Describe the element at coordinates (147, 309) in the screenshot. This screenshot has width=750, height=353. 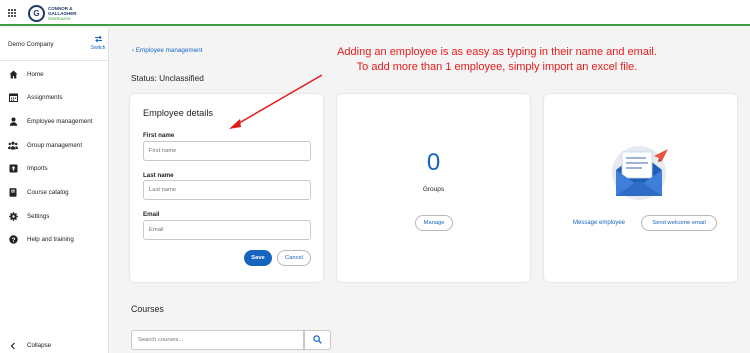
I see `courses-title: Courses` at that location.